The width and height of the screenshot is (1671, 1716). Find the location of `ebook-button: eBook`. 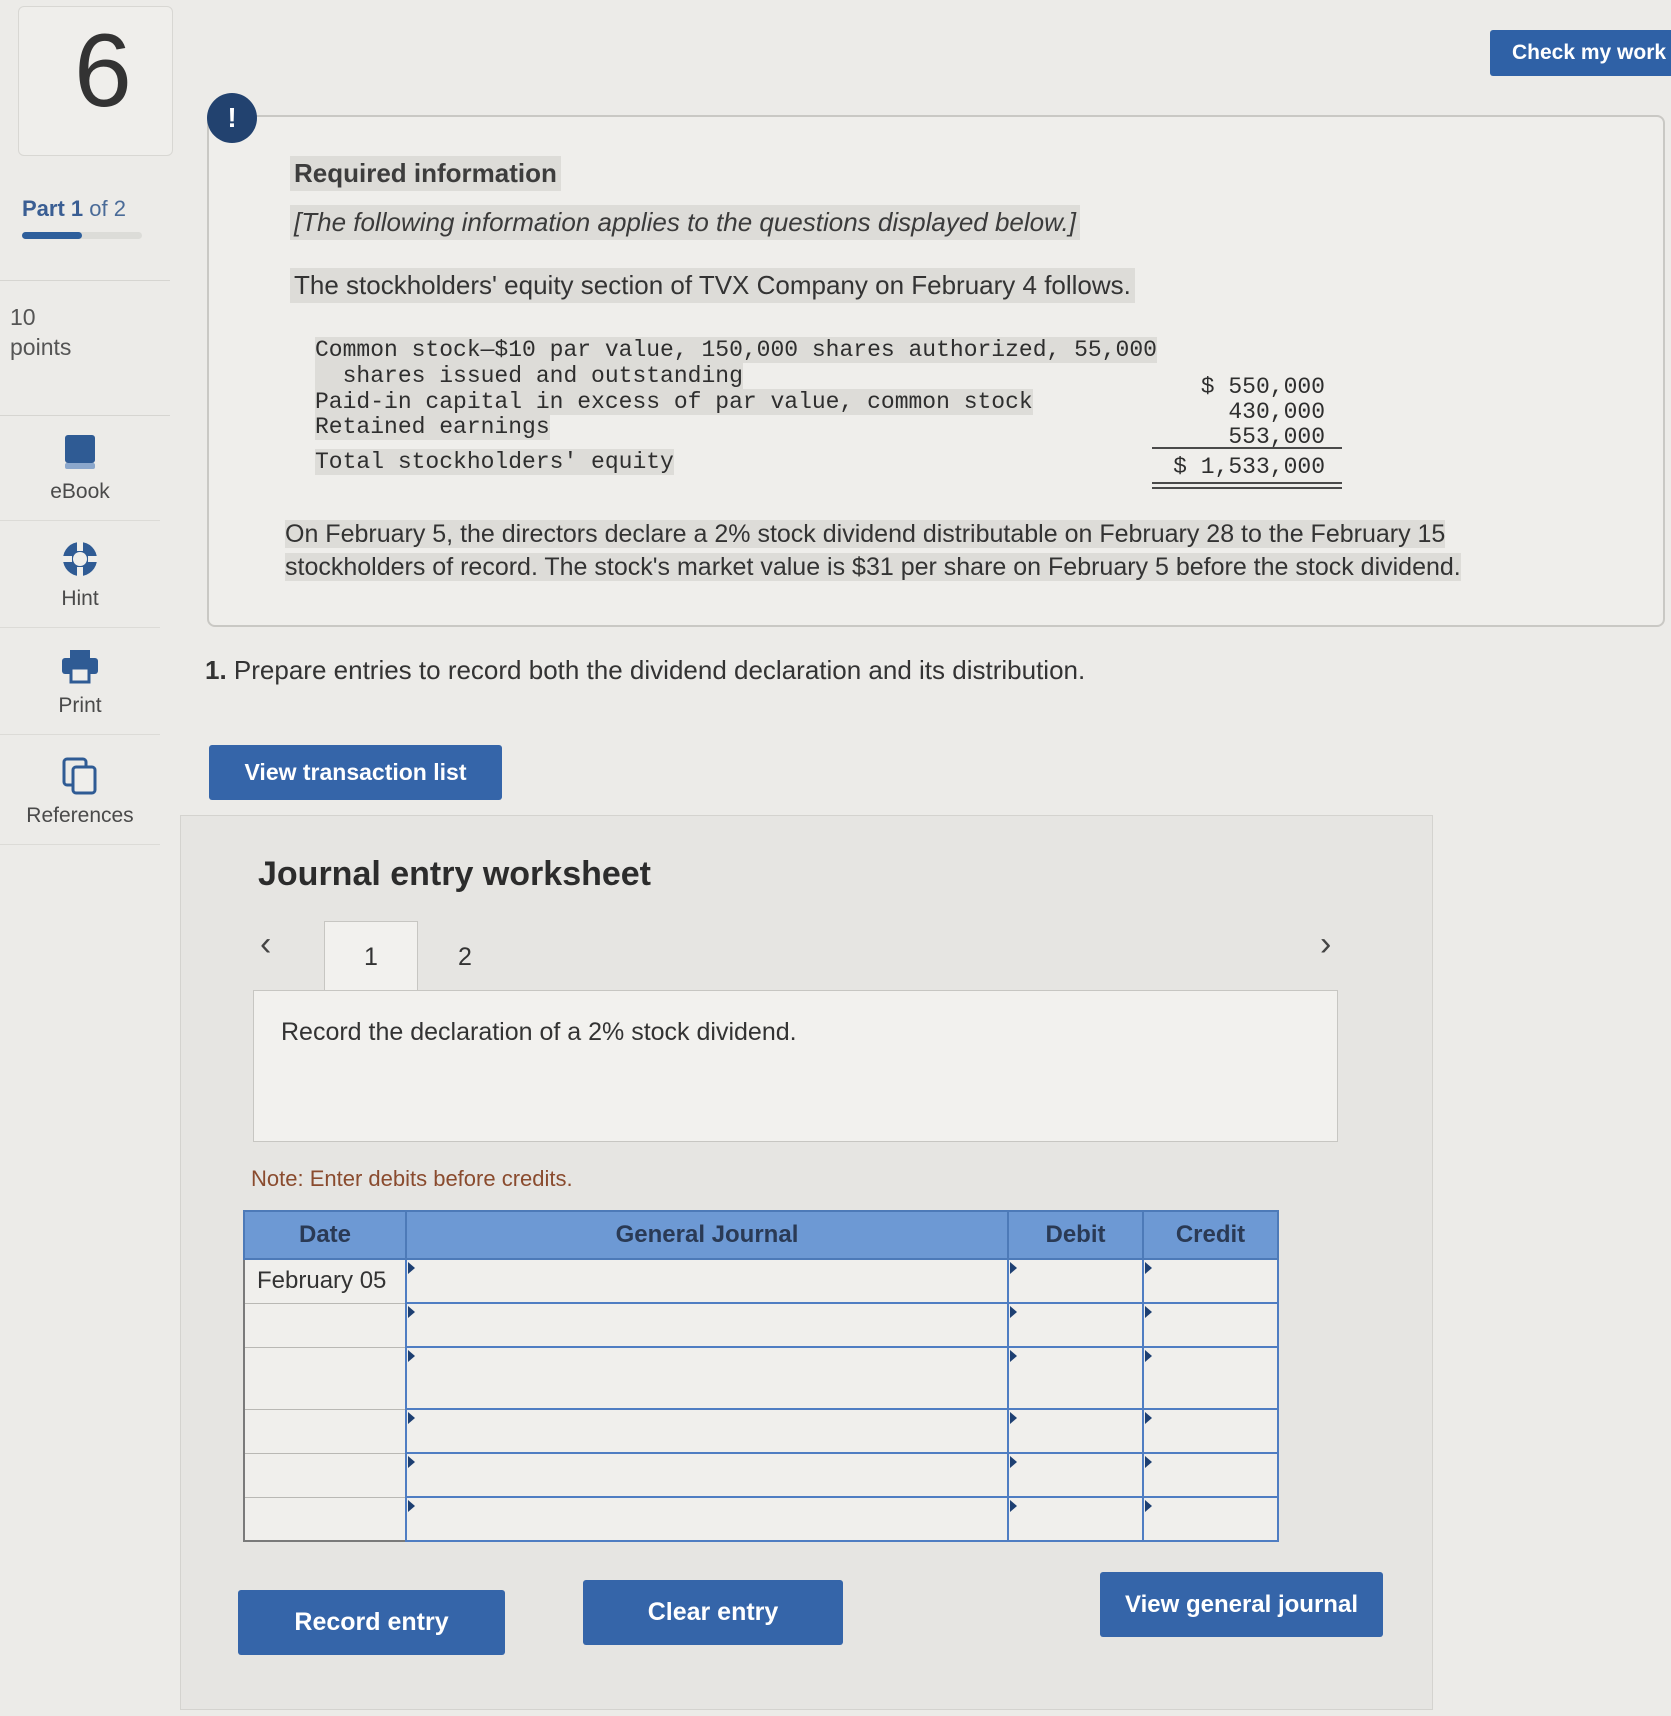

ebook-button: eBook is located at coordinates (80, 468).